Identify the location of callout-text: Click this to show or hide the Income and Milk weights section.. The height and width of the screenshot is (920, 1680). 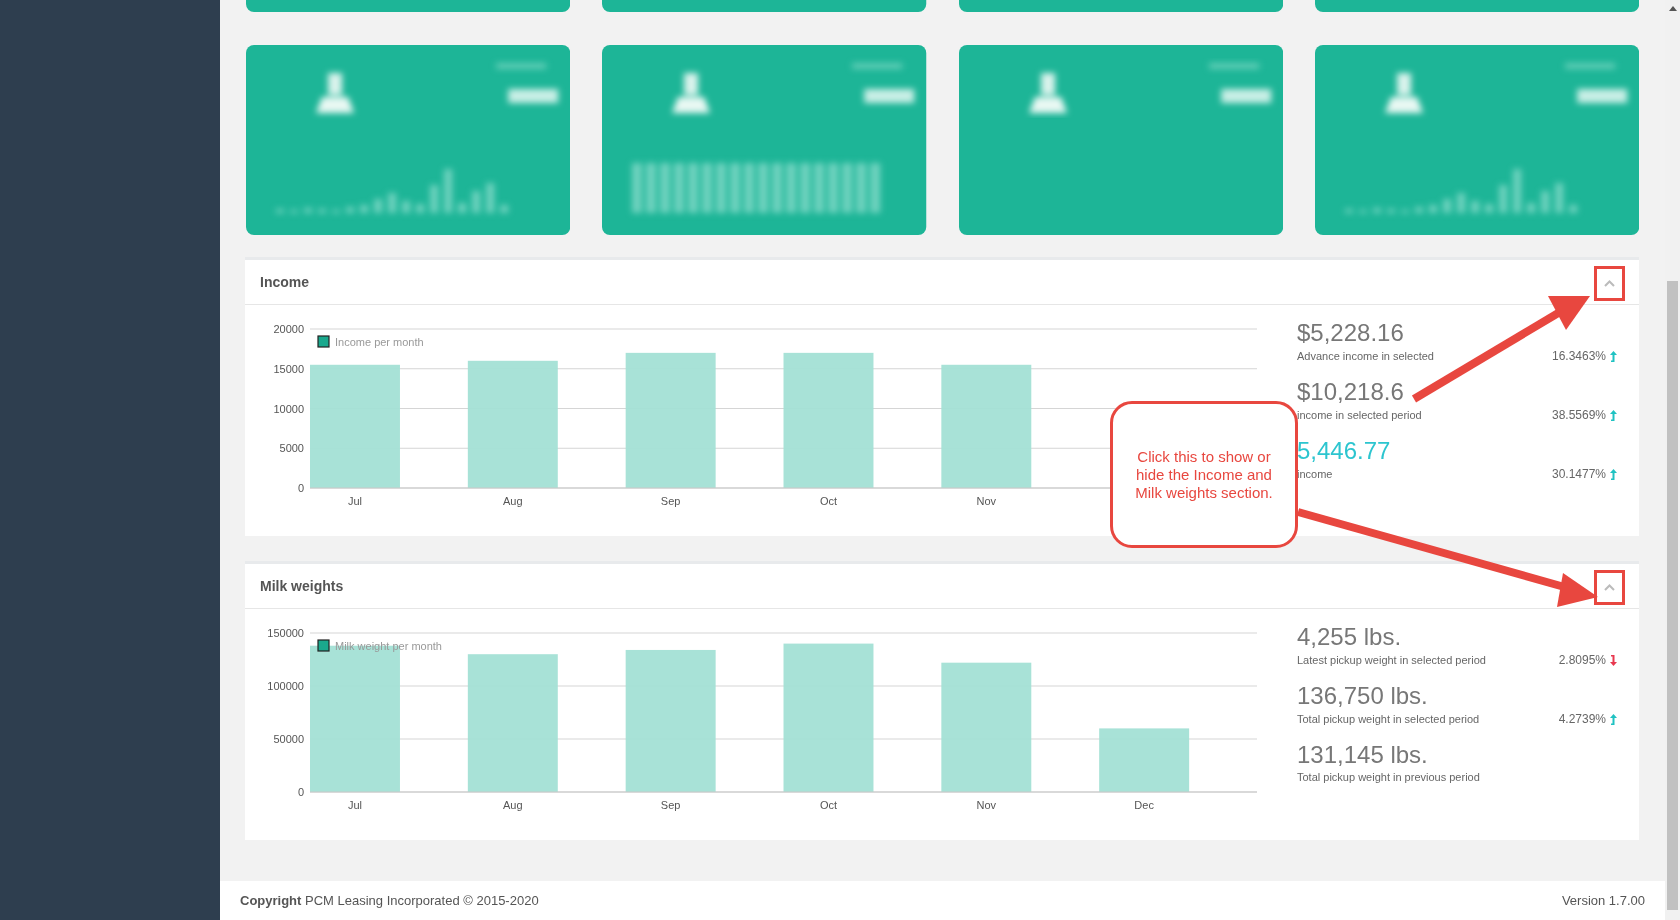
(1204, 474).